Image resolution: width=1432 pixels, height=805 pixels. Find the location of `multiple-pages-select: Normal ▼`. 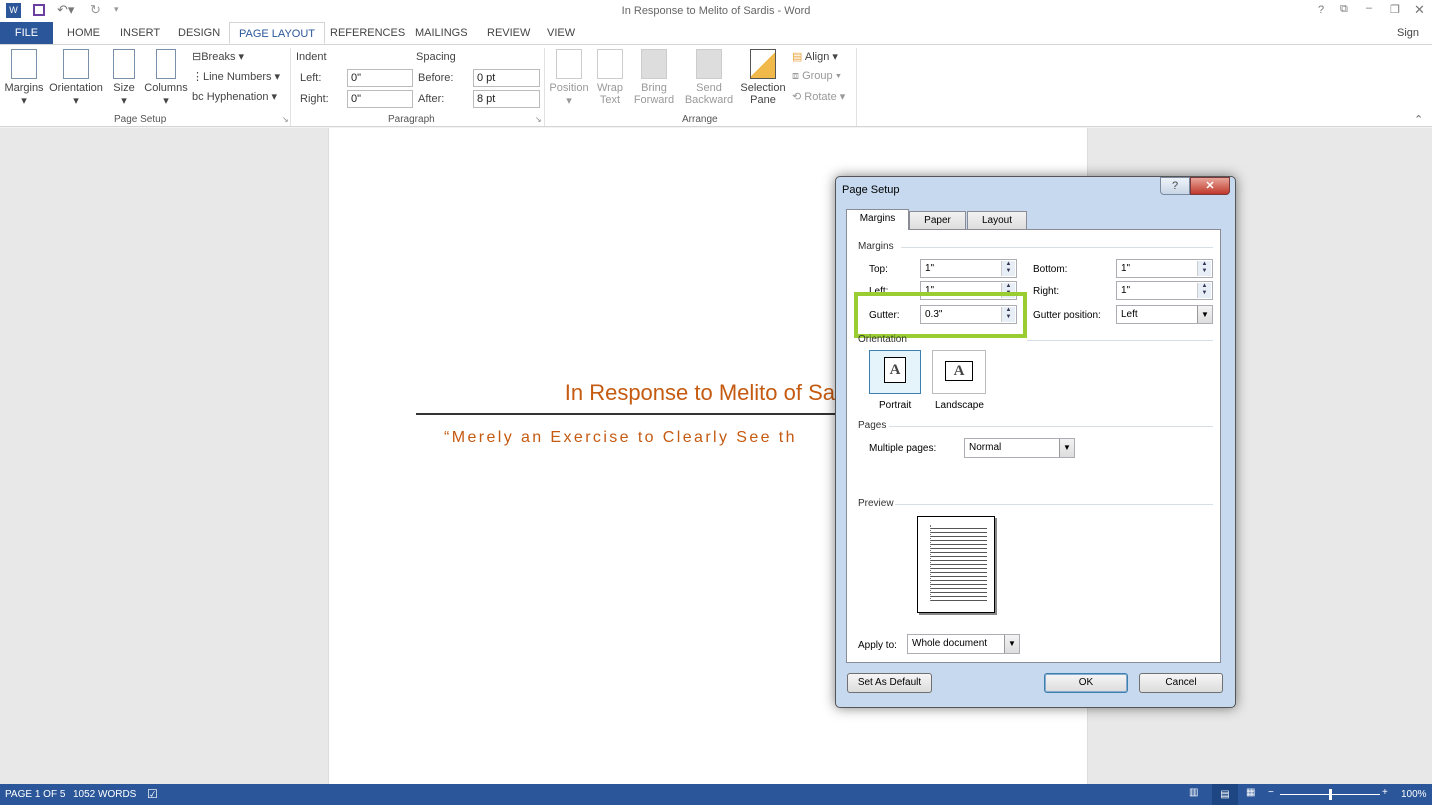

multiple-pages-select: Normal ▼ is located at coordinates (1019, 448).